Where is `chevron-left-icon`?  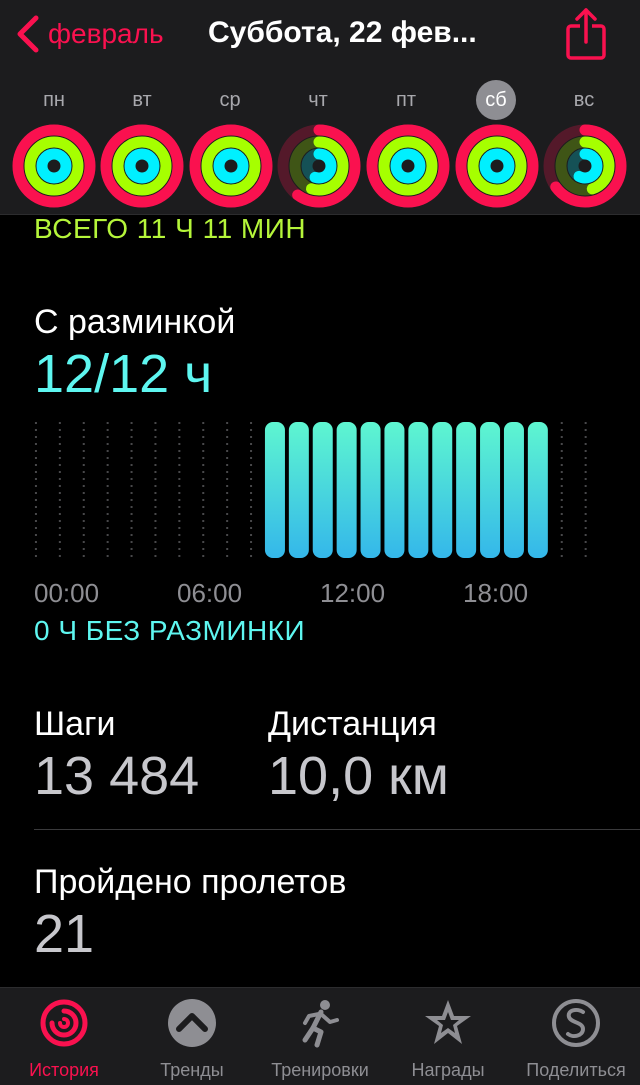 chevron-left-icon is located at coordinates (28, 34).